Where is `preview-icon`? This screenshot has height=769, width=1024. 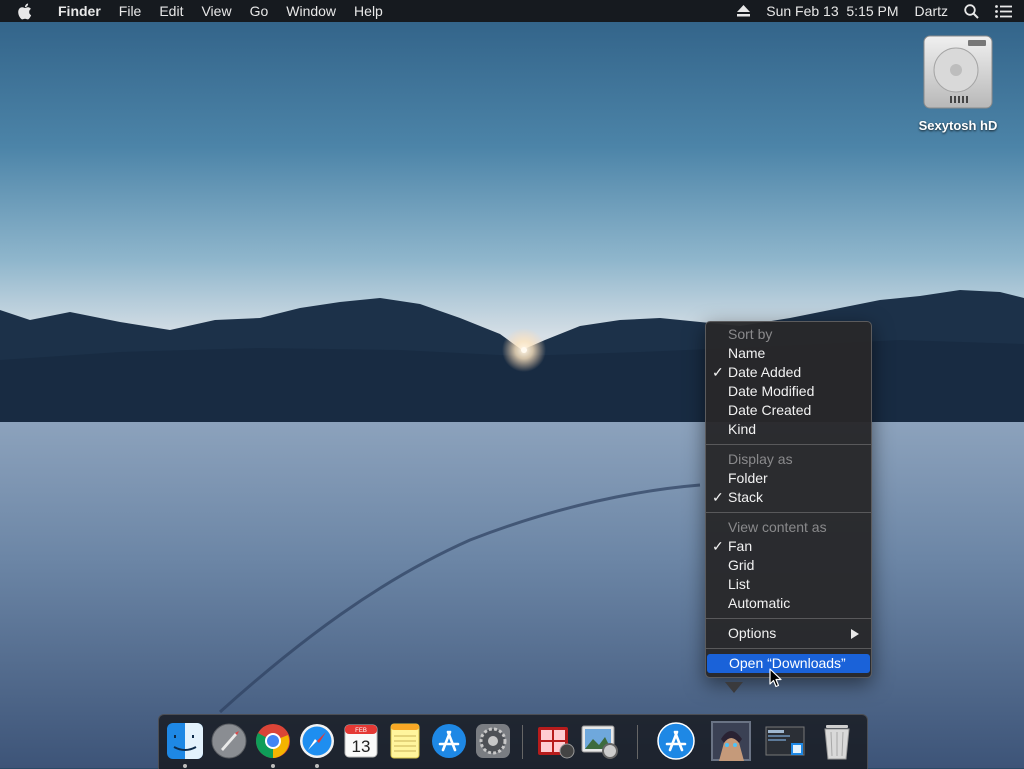 preview-icon is located at coordinates (599, 742).